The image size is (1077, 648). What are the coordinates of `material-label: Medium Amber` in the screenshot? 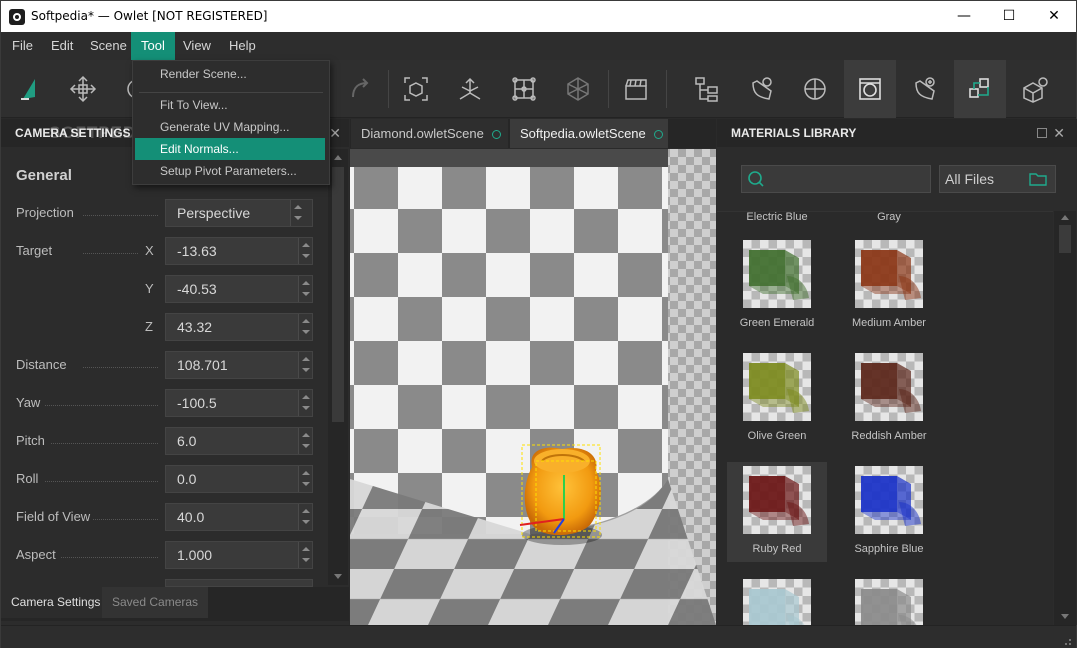 It's located at (889, 323).